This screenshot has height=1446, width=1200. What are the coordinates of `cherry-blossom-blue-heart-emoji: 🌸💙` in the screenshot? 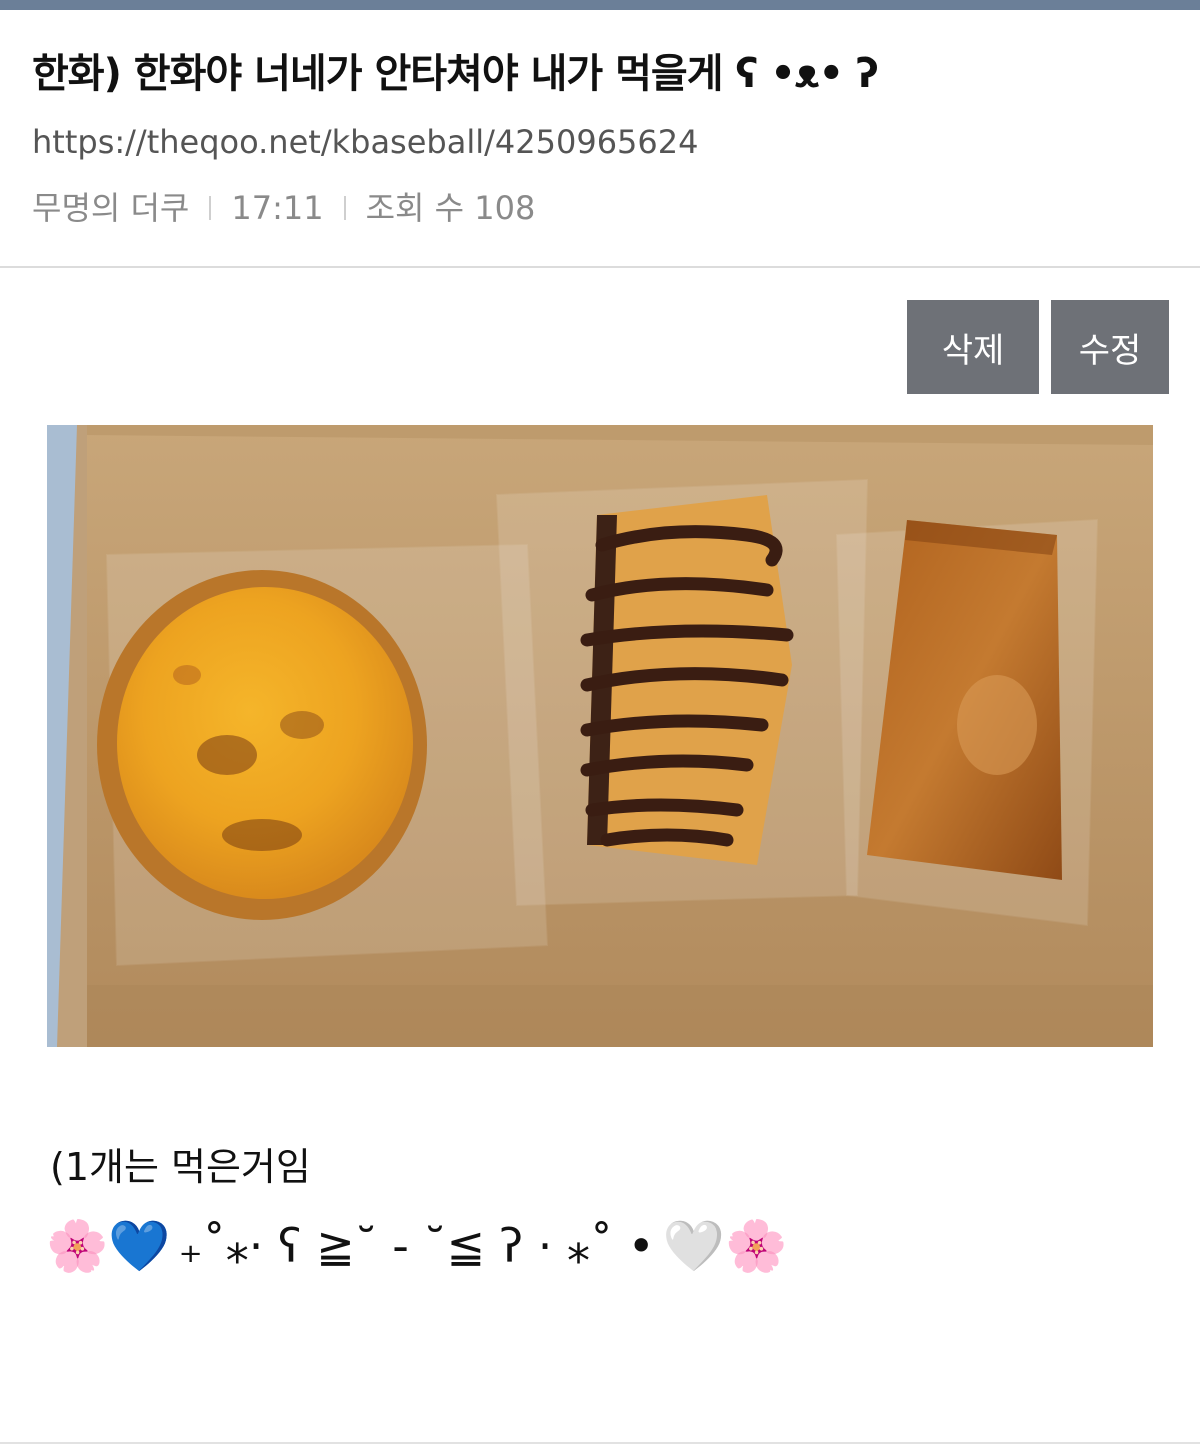 It's located at (108, 1246).